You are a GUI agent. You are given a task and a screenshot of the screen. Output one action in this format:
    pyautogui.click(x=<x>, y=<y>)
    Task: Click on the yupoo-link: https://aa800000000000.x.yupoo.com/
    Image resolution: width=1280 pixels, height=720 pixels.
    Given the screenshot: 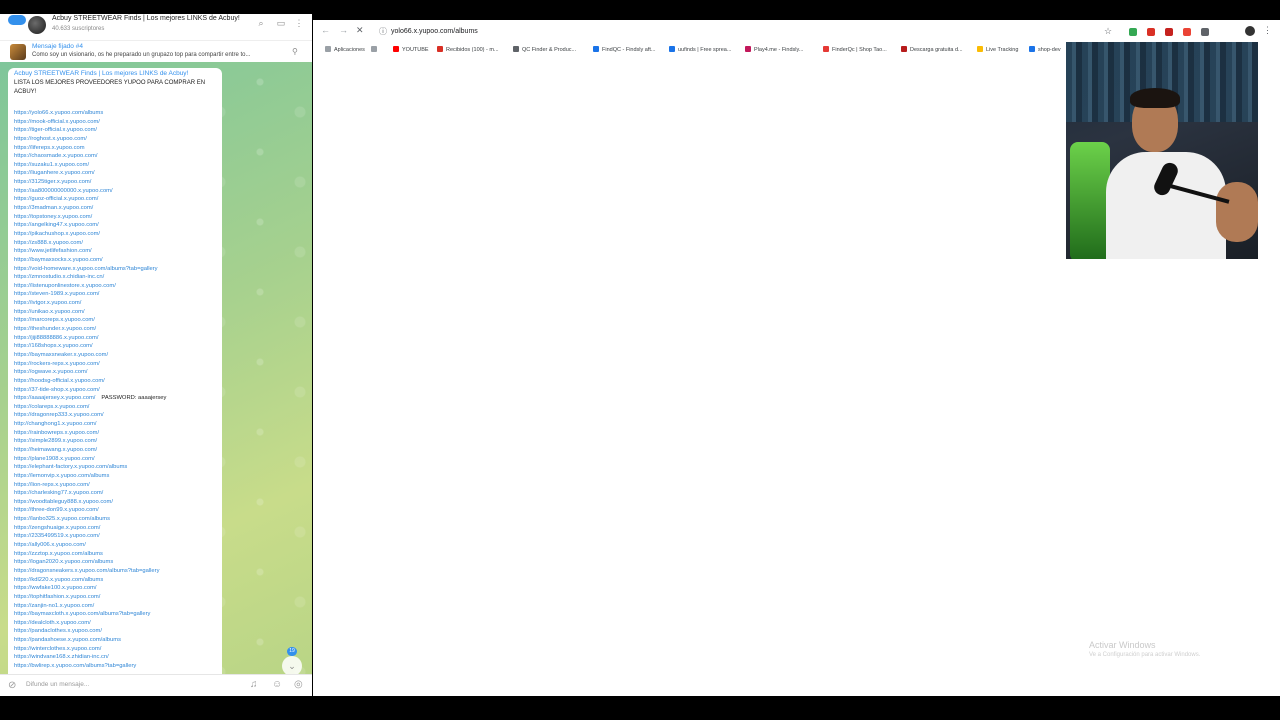 What is the action you would take?
    pyautogui.click(x=63, y=191)
    